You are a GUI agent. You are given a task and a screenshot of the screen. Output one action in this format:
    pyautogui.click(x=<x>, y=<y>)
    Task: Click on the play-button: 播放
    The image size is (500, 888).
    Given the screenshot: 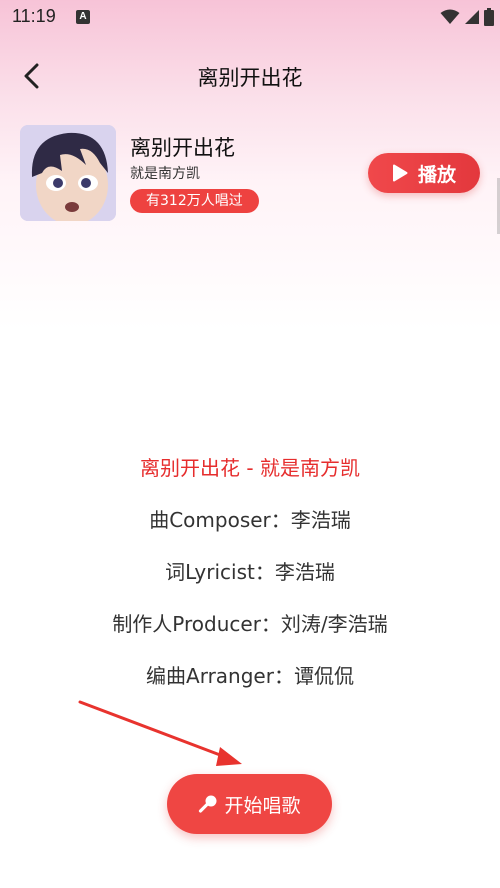 What is the action you would take?
    pyautogui.click(x=424, y=173)
    